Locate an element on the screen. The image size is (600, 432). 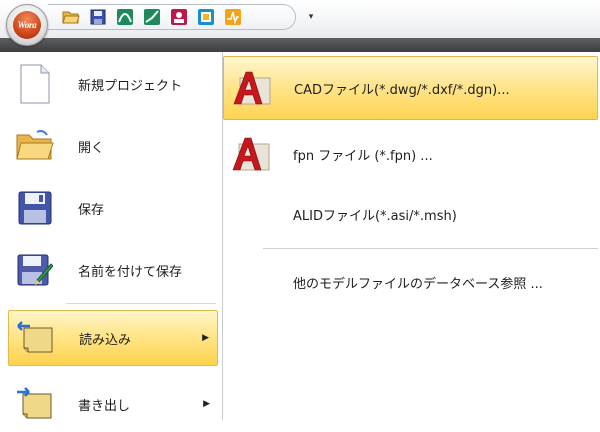
user-icon is located at coordinates (178, 17).